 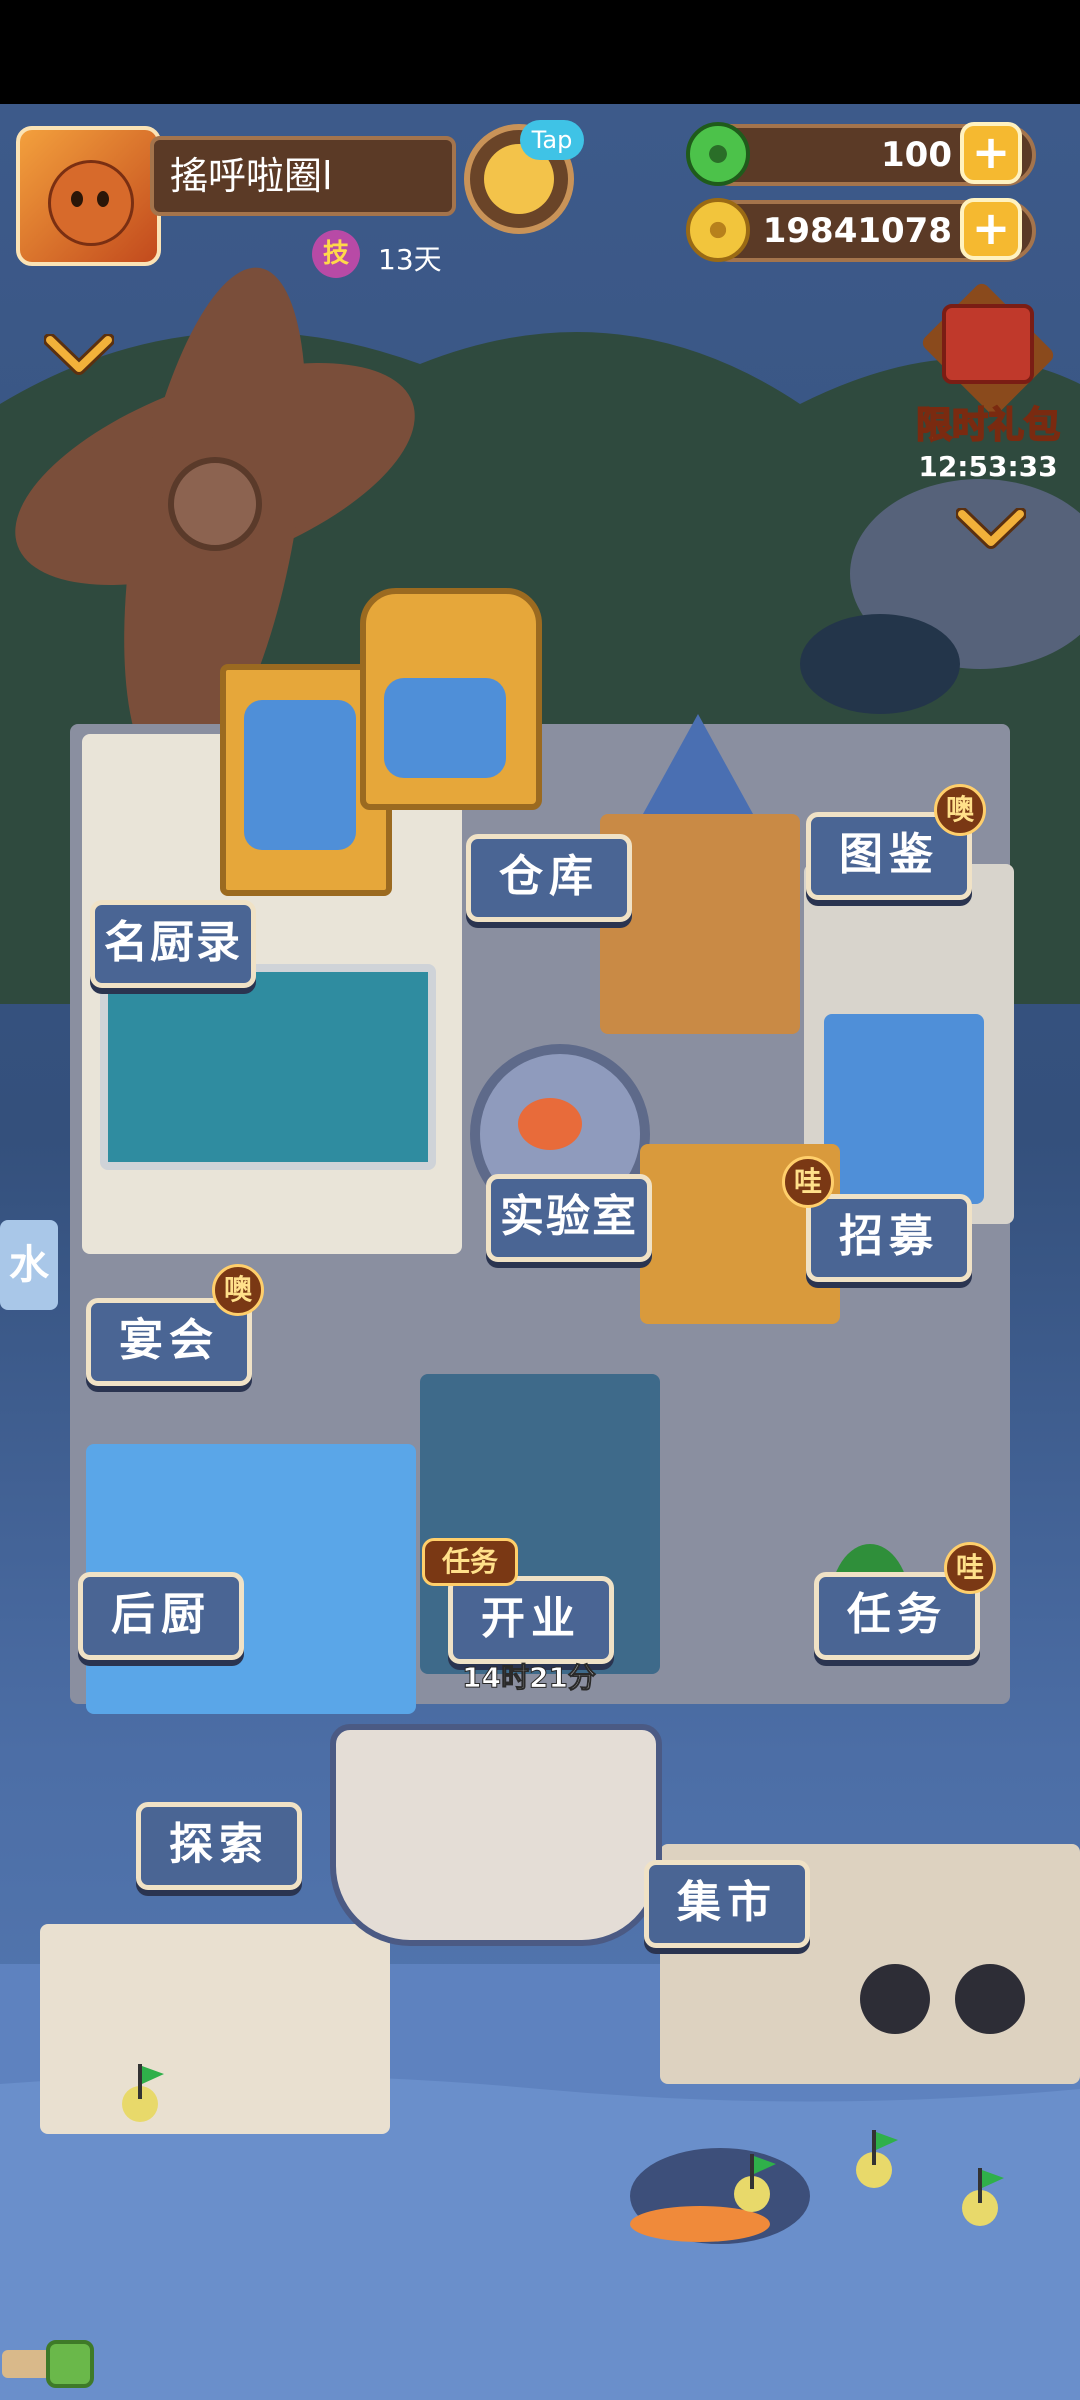 What do you see at coordinates (727, 1904) in the screenshot?
I see `market-button: 集市` at bounding box center [727, 1904].